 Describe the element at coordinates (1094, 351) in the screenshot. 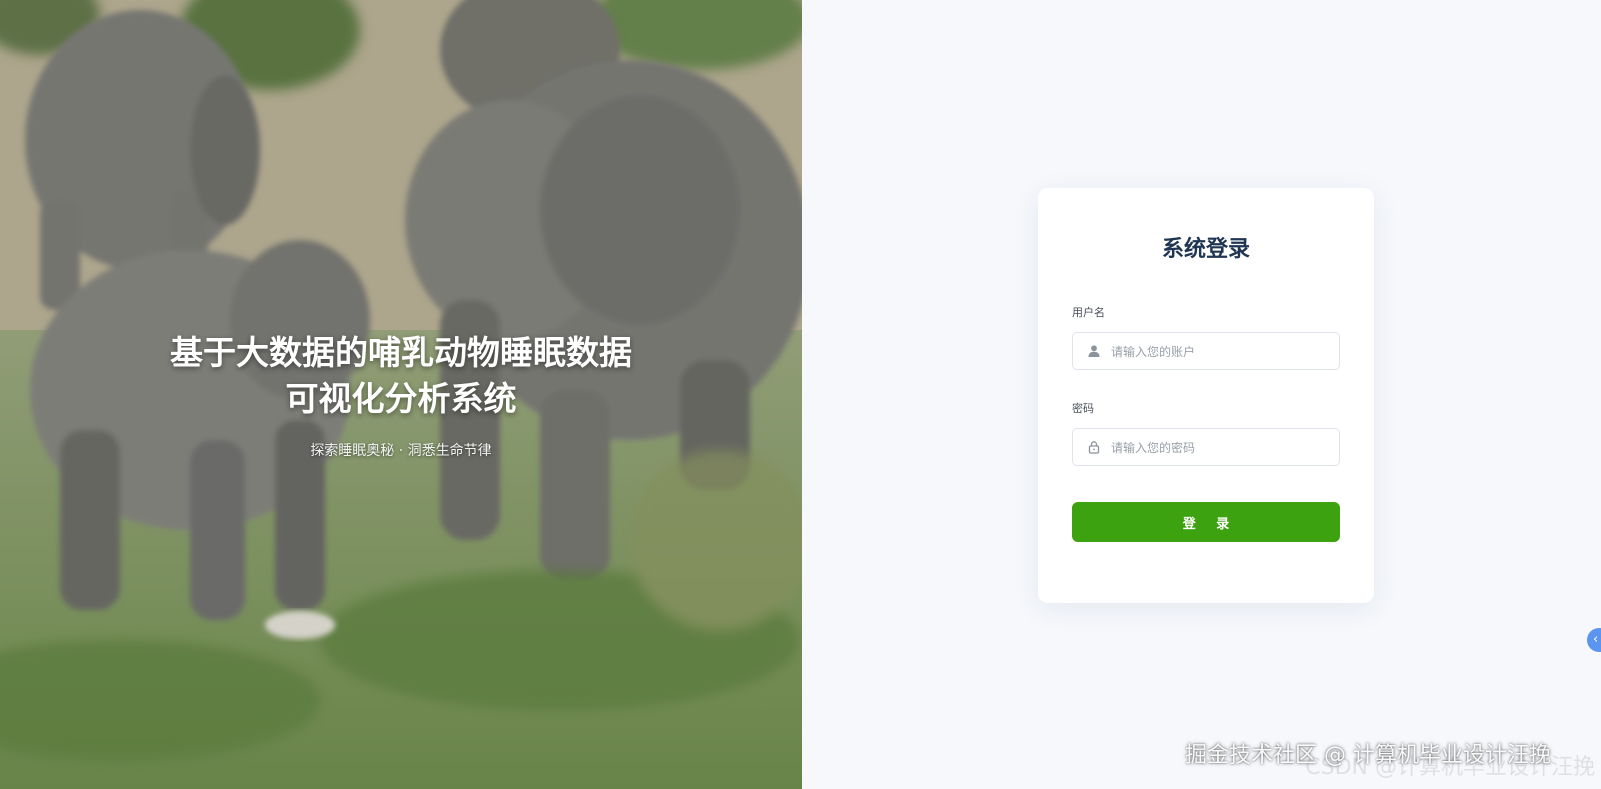

I see `user-icon` at that location.